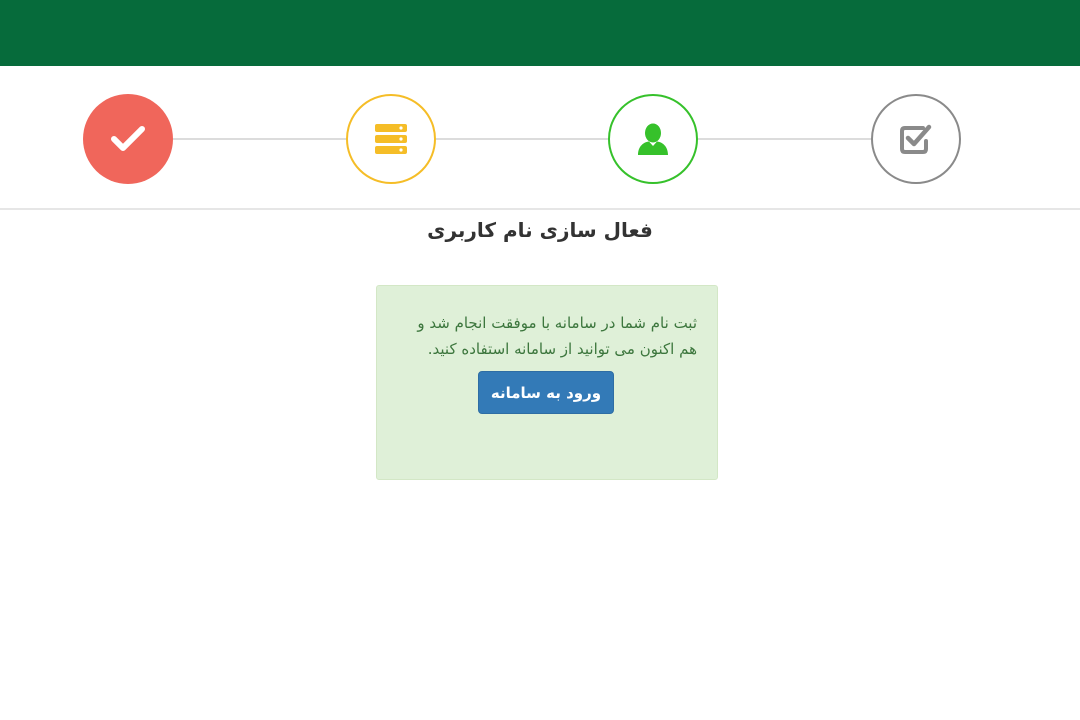 This screenshot has width=1080, height=720. I want to click on login-button: ورود به سامانه, so click(546, 392).